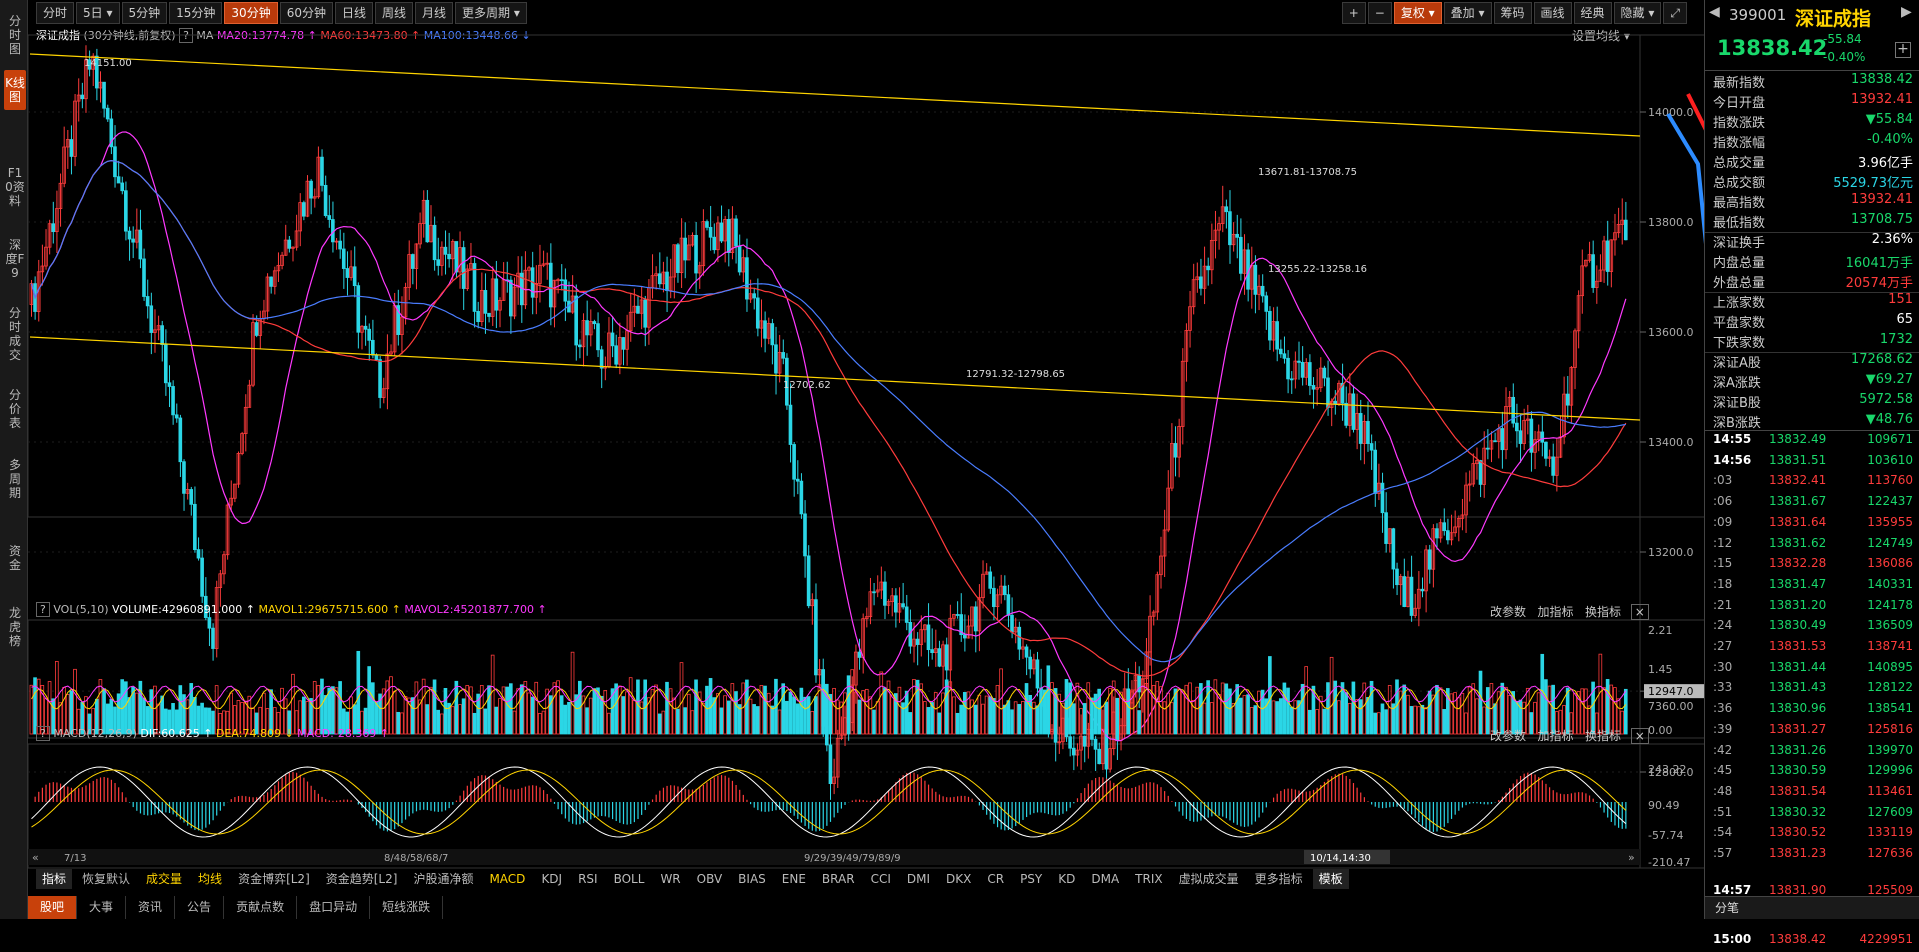  What do you see at coordinates (1330, 879) in the screenshot?
I see `indicator-tab-26: 模板` at bounding box center [1330, 879].